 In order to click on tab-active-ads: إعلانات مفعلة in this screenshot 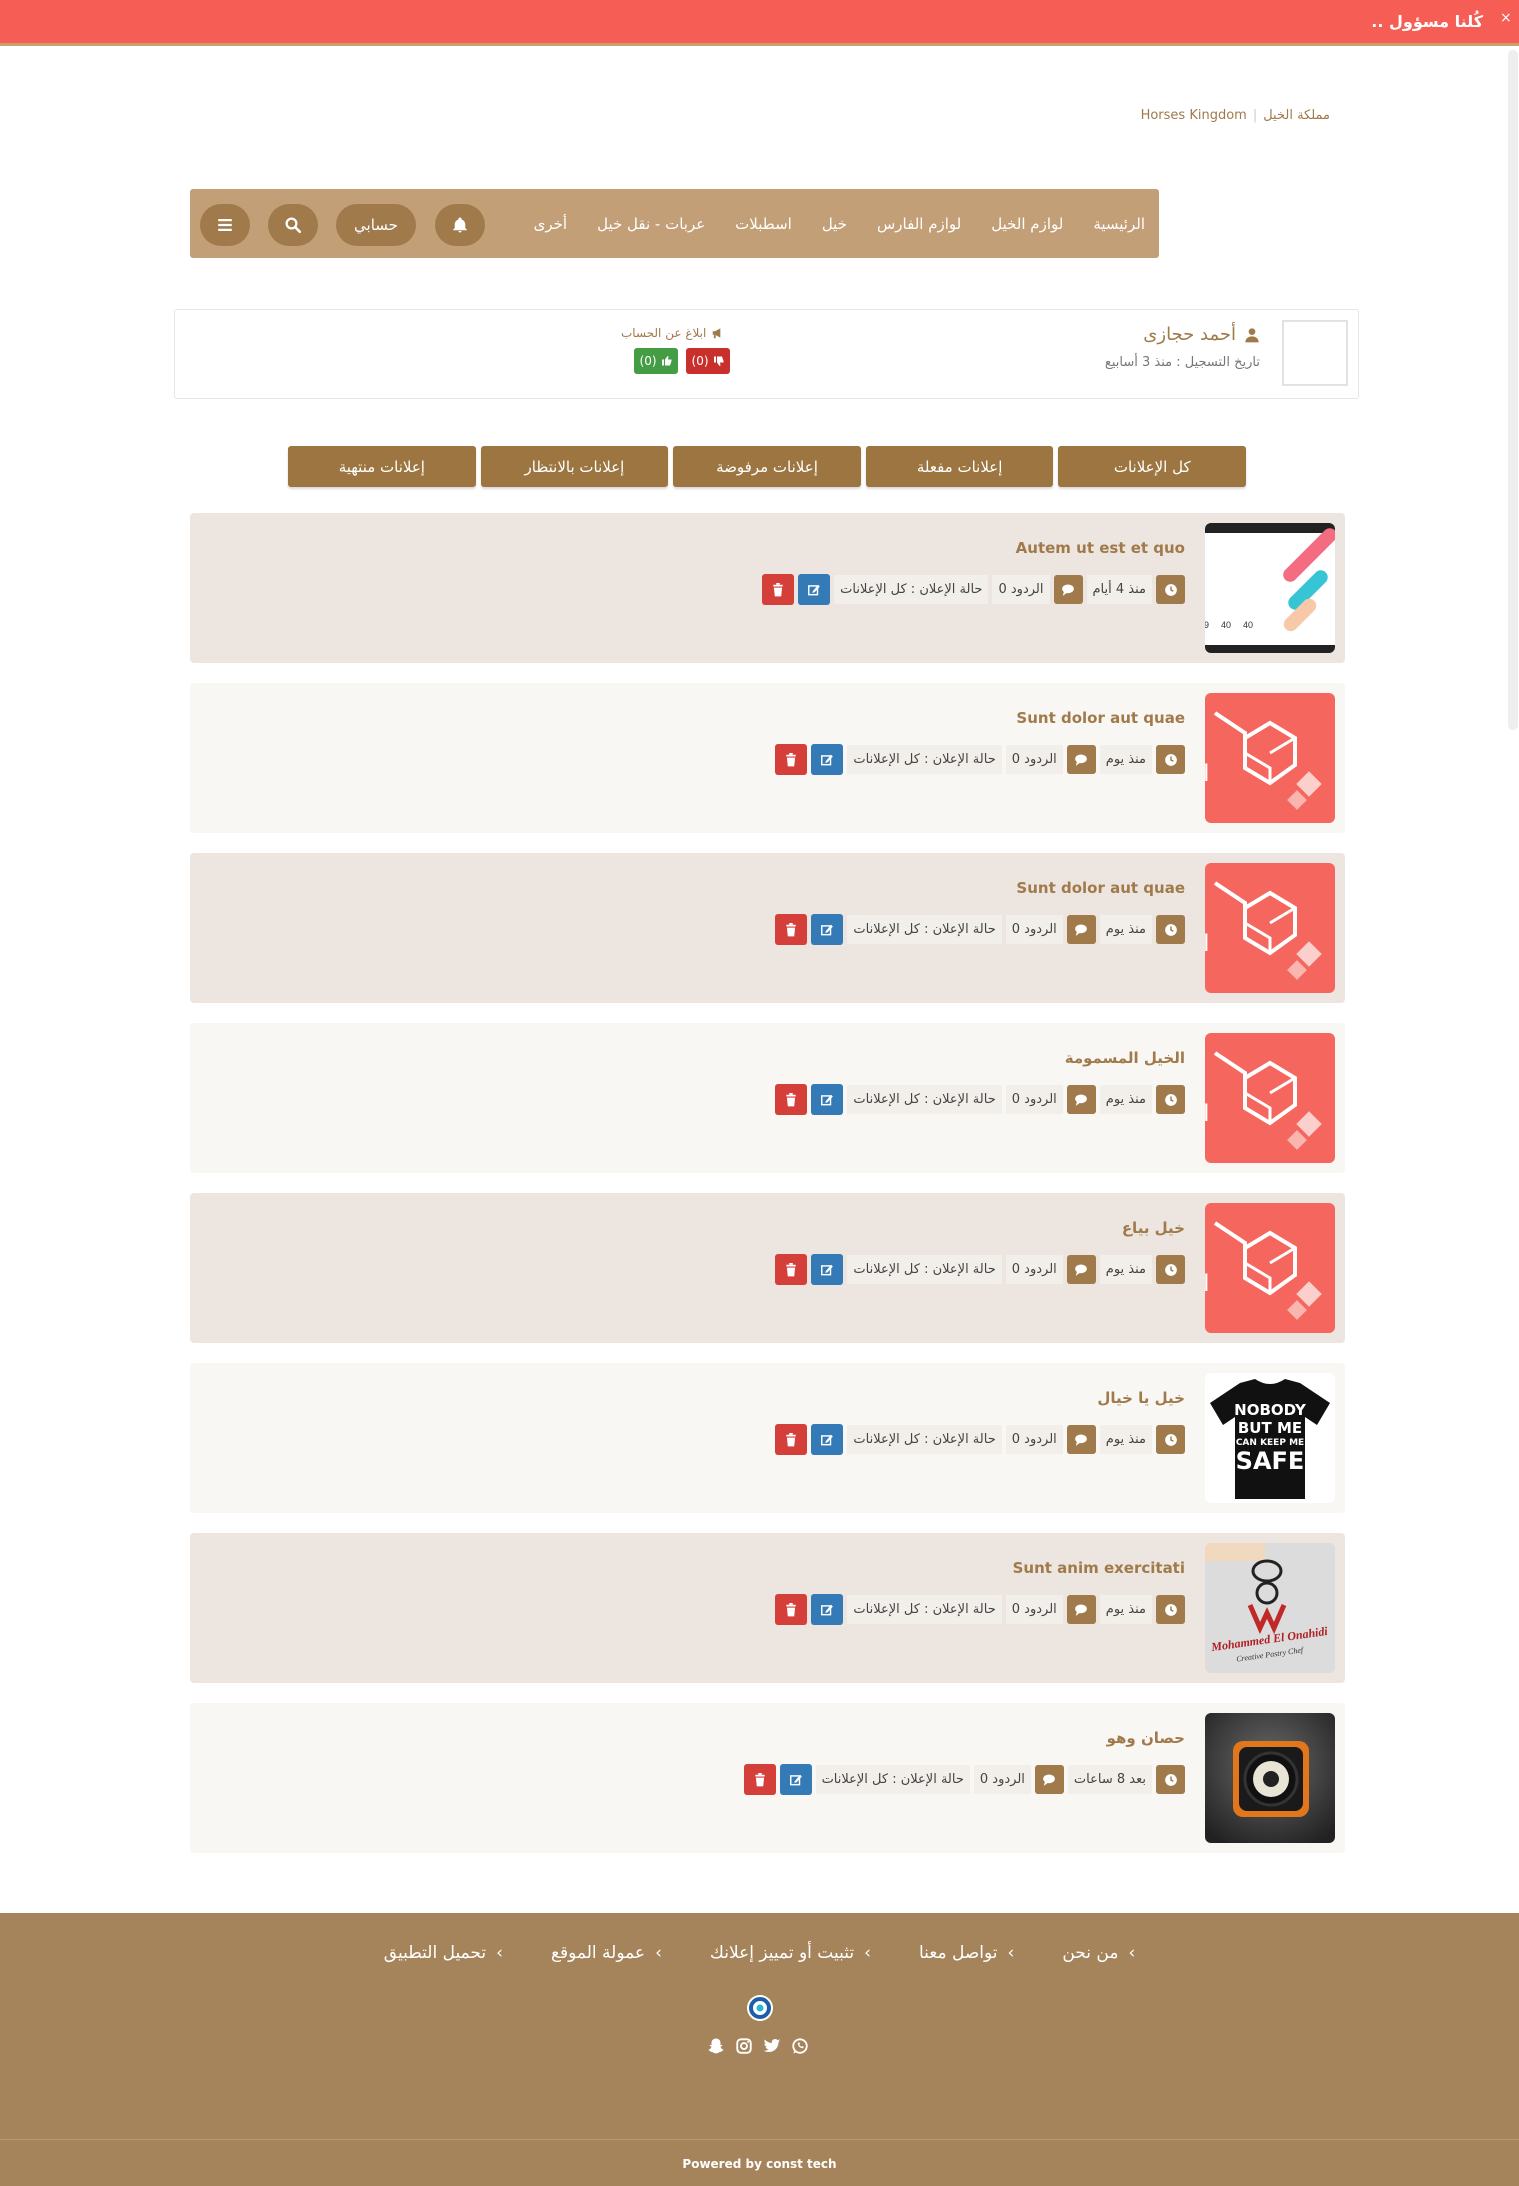, I will do `click(959, 466)`.